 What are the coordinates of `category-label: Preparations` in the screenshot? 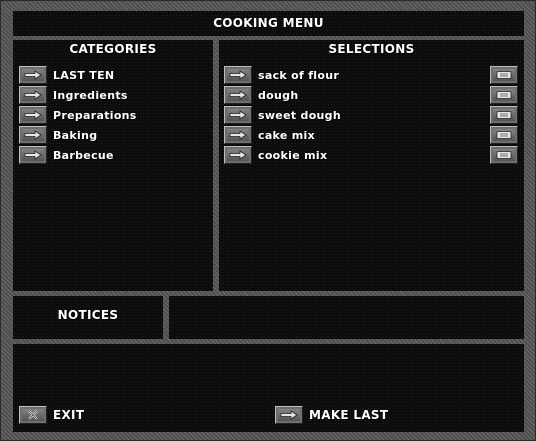 It's located at (95, 115).